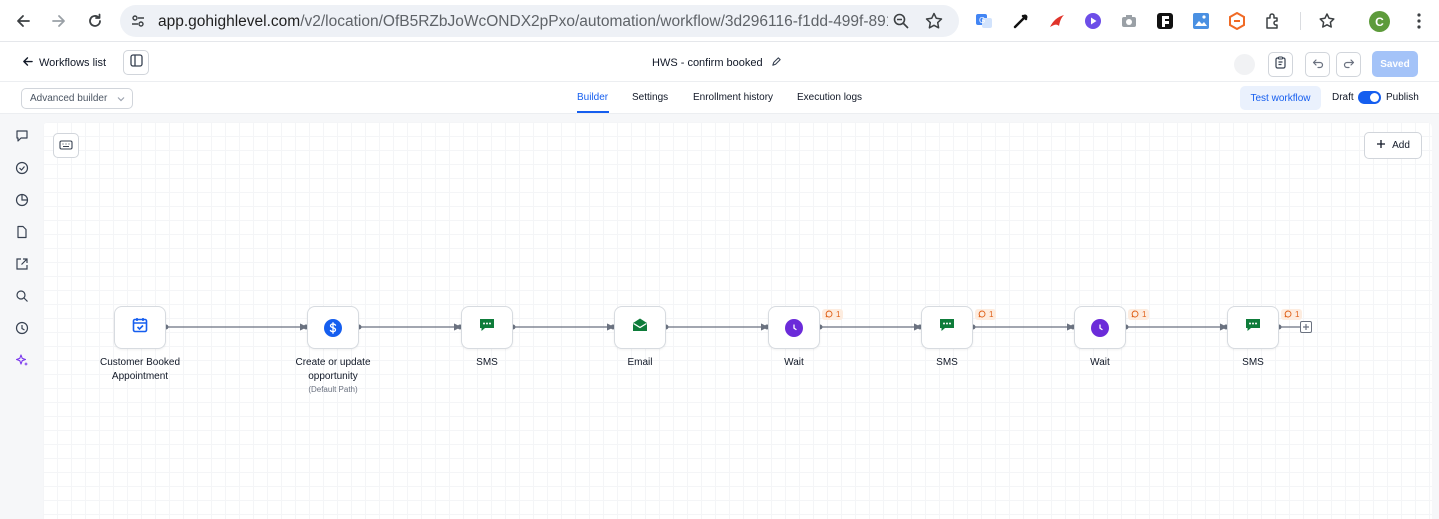 This screenshot has width=1439, height=519. I want to click on bookmarks-star-icon, so click(1327, 21).